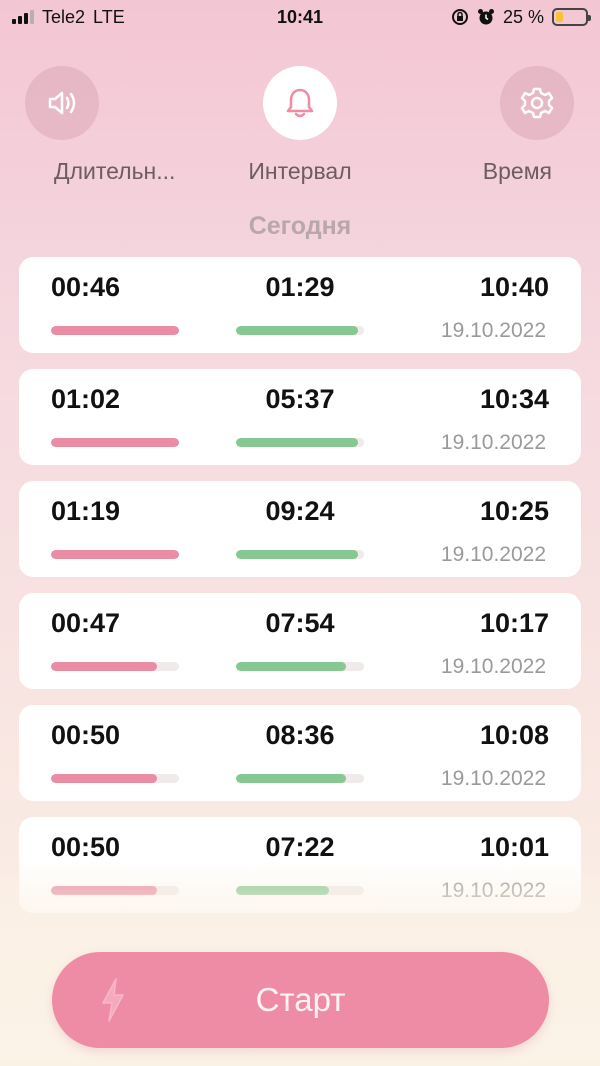  Describe the element at coordinates (109, 16) in the screenshot. I see `network-type: LTE` at that location.